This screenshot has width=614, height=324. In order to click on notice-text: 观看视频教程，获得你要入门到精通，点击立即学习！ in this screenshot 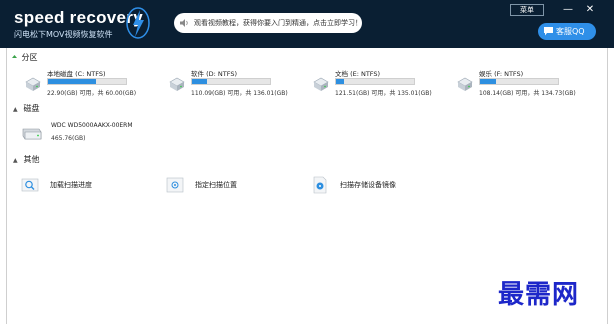, I will do `click(278, 23)`.